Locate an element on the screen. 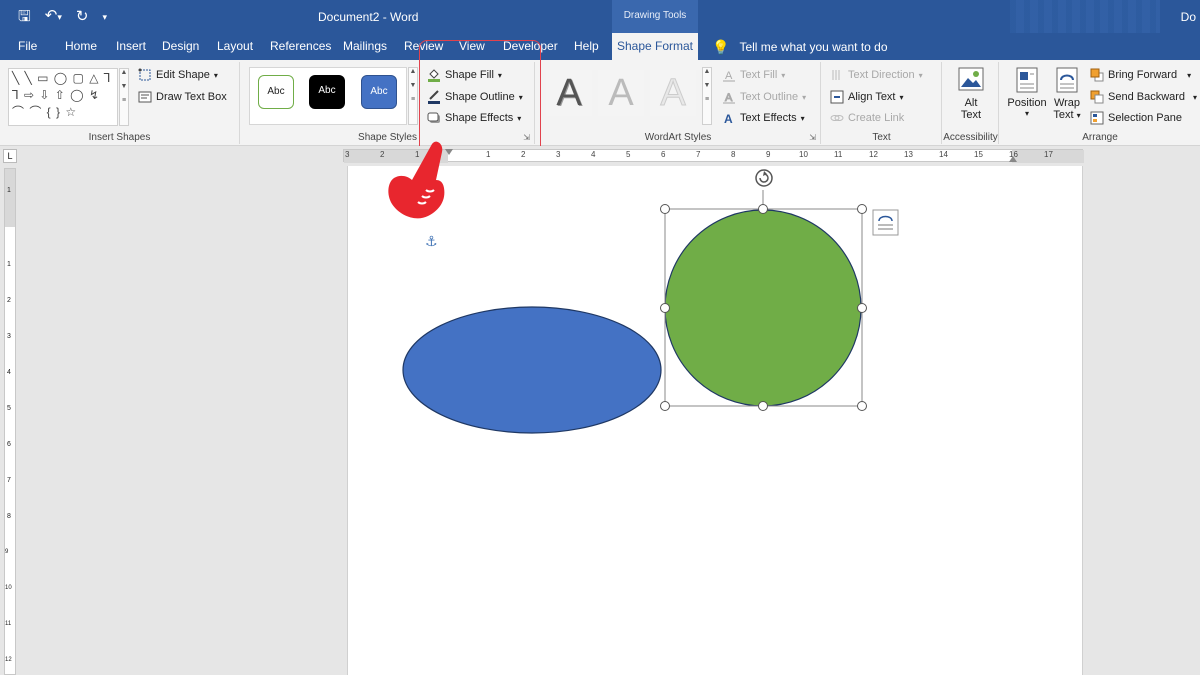 The height and width of the screenshot is (675, 1200). insert-shapes-label: Insert Shapes is located at coordinates (119, 137).